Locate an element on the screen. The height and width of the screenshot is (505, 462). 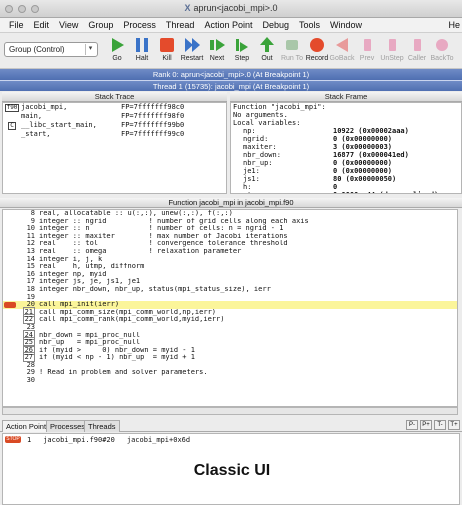
source-line: 26 if (myid > 0) nbr_down = myid - 1 is located at coordinates (230, 349).